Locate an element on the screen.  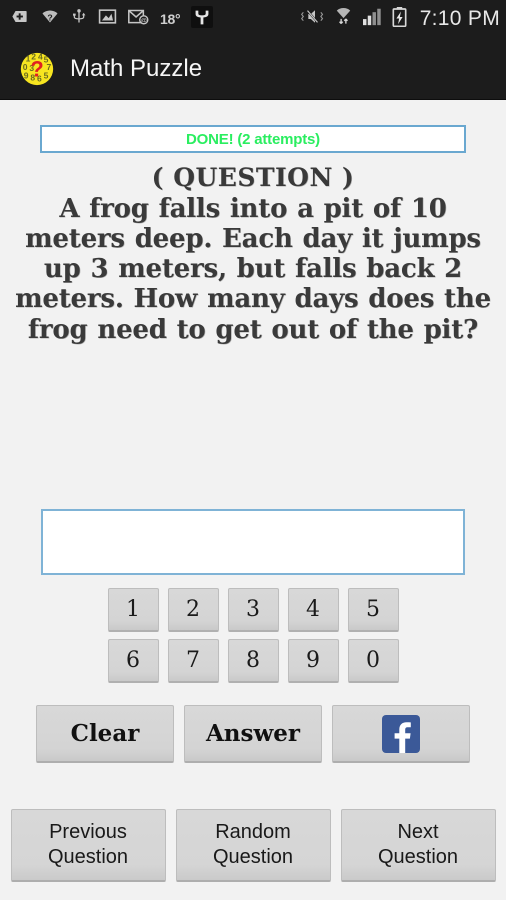
svg-text: 9 is located at coordinates (26, 75).